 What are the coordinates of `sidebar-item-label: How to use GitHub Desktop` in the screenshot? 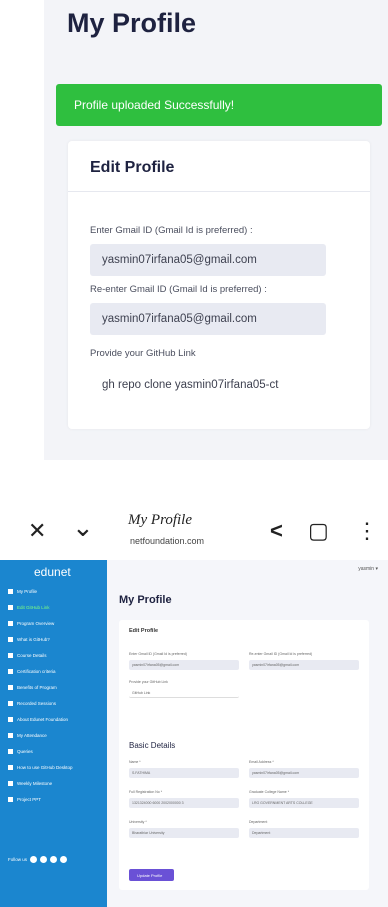 It's located at (45, 767).